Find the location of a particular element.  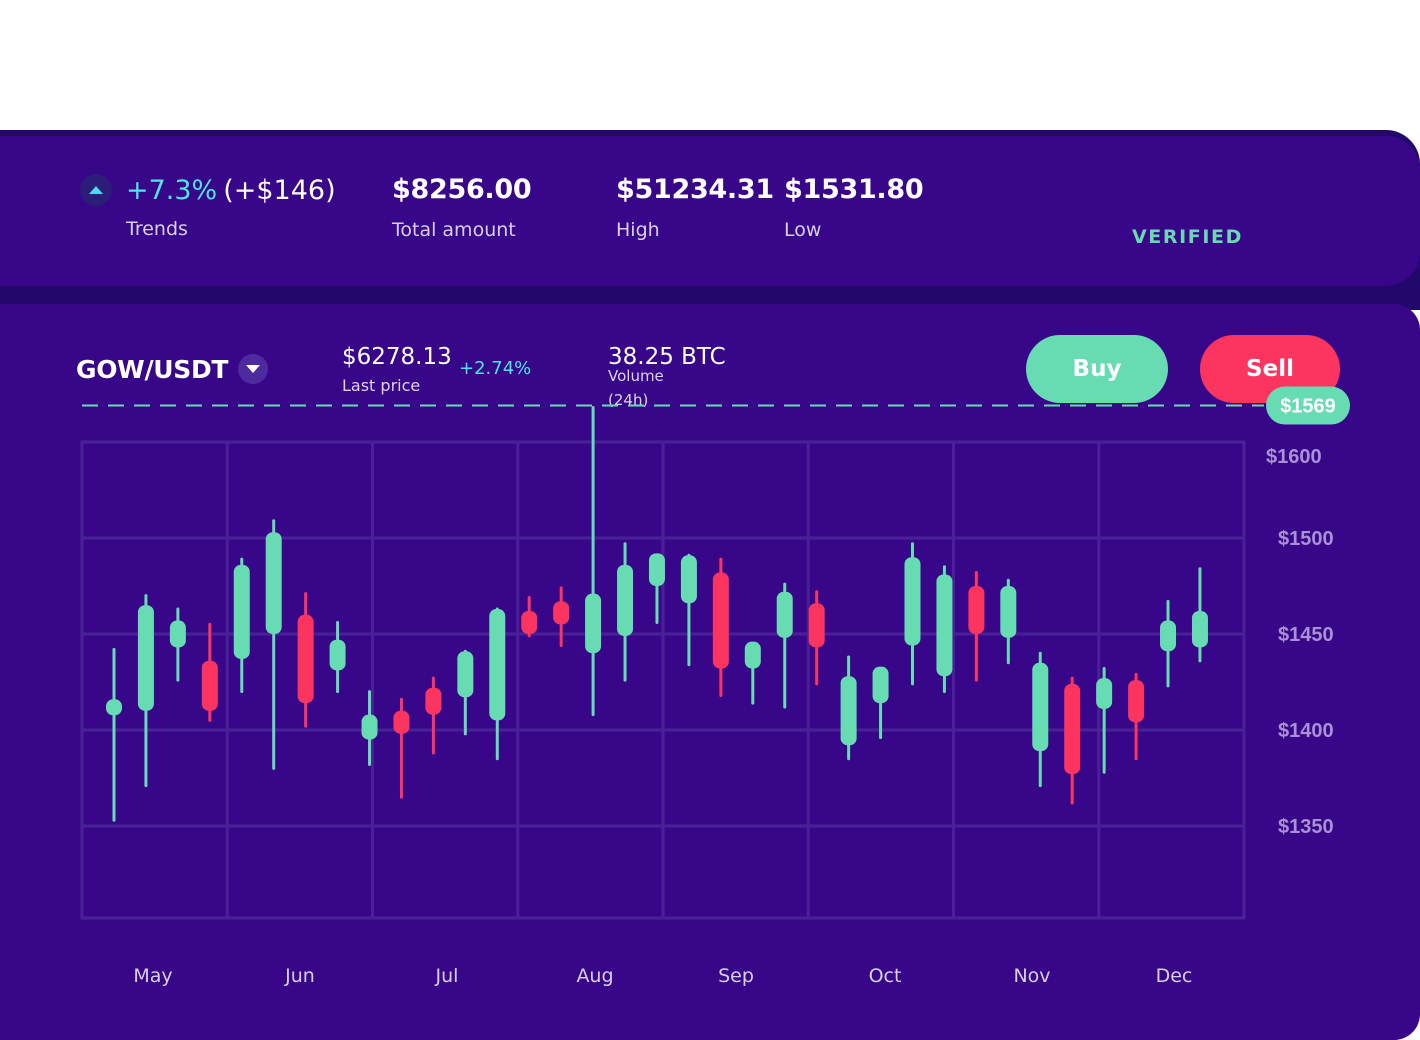

y-tick-label: $1400 is located at coordinates (1306, 731).